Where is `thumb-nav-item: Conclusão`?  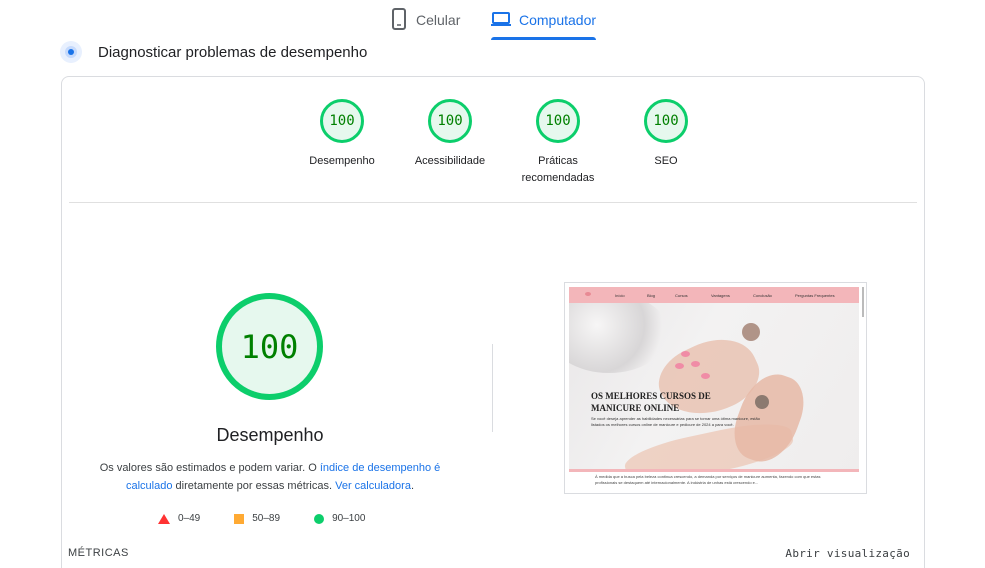
thumb-nav-item: Conclusão is located at coordinates (762, 295).